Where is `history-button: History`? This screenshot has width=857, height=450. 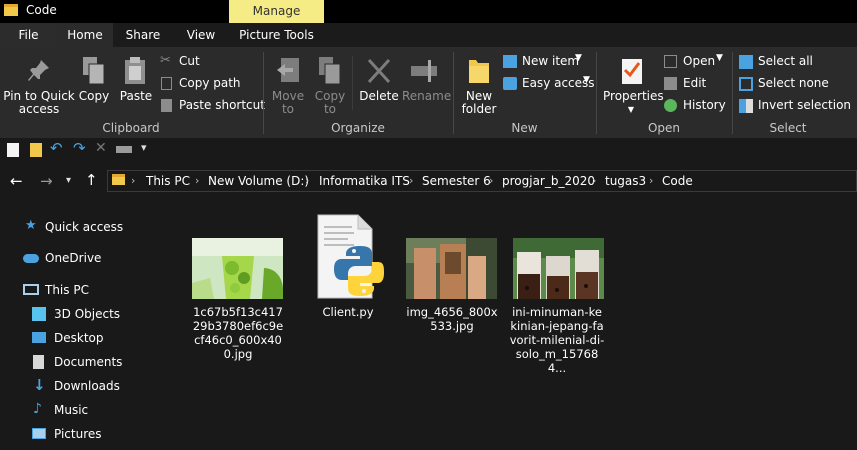
history-button: History is located at coordinates (696, 106).